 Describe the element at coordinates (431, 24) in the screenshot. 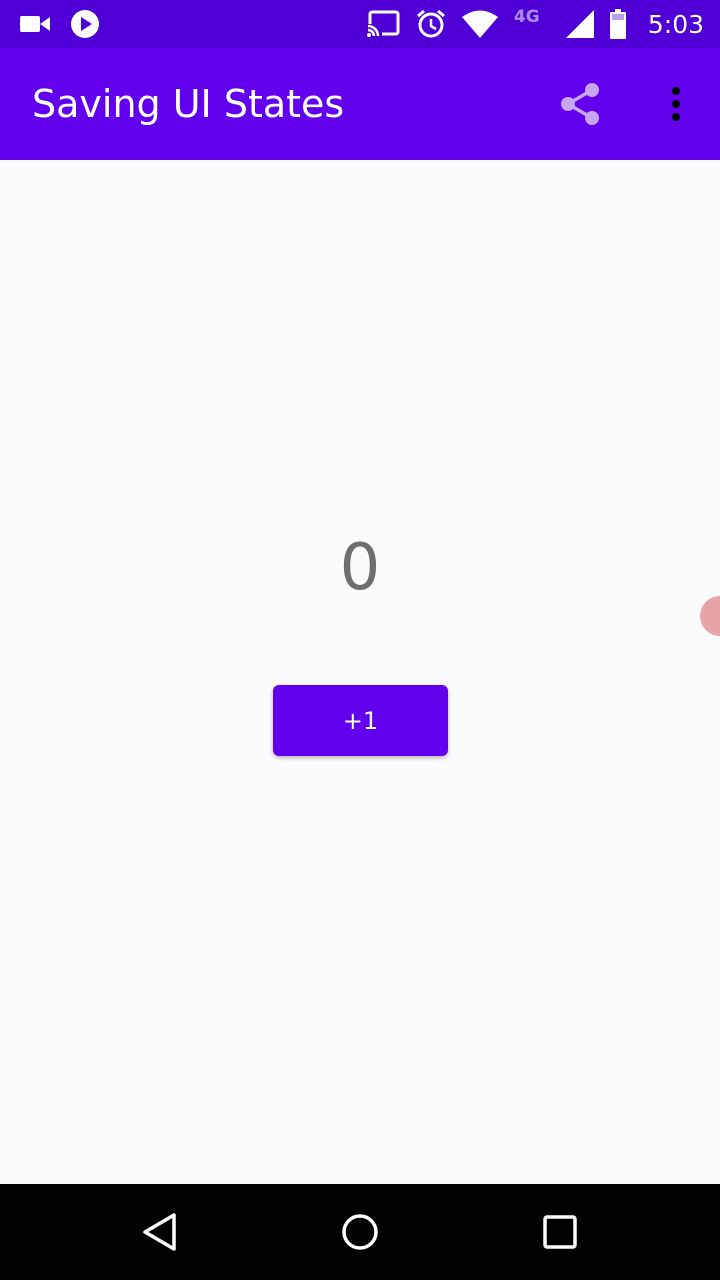

I see `alarm-icon` at that location.